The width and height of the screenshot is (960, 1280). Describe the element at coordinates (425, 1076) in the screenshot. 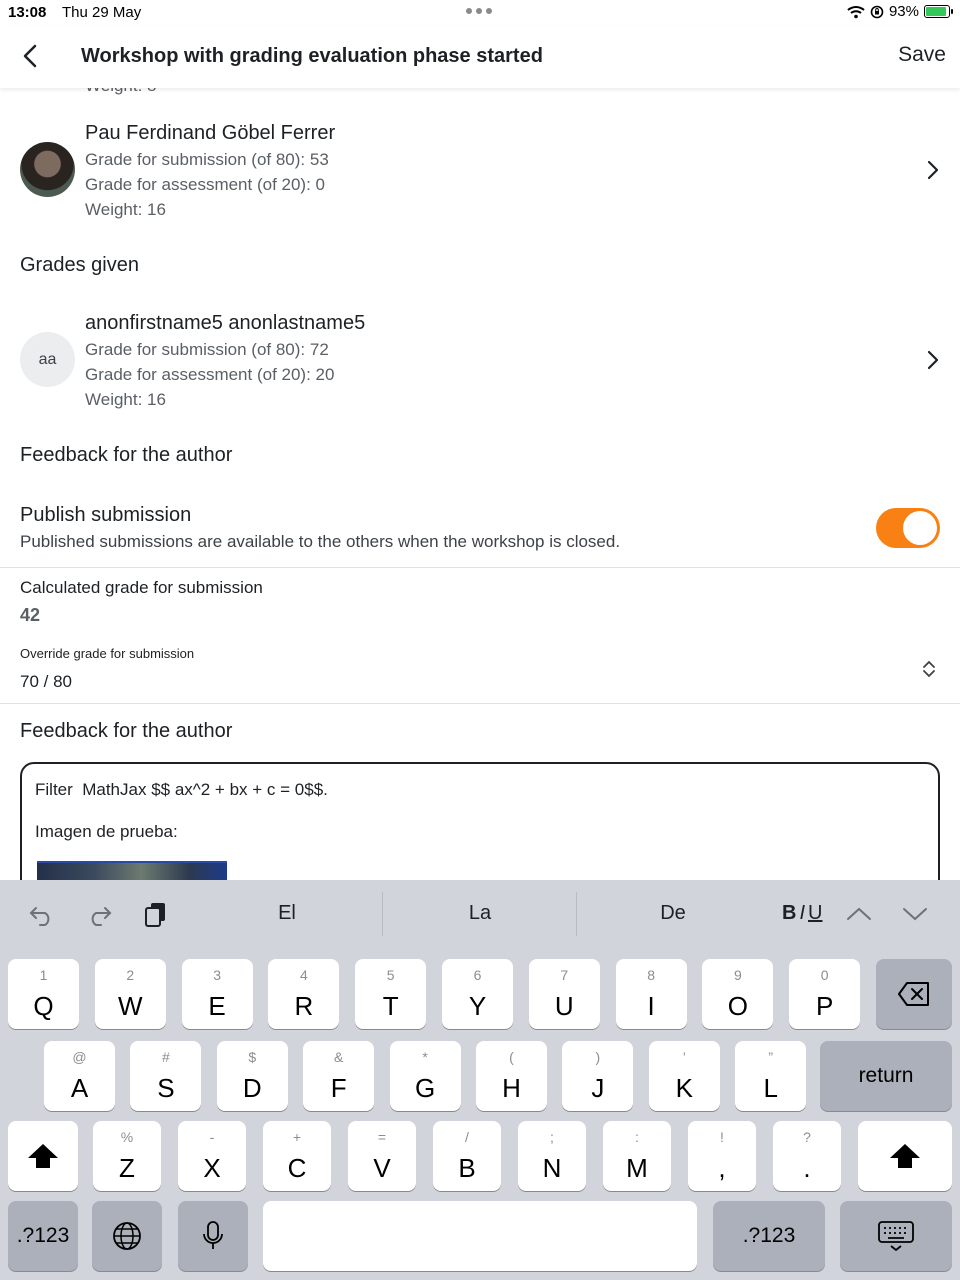

I see `key: * G` at that location.